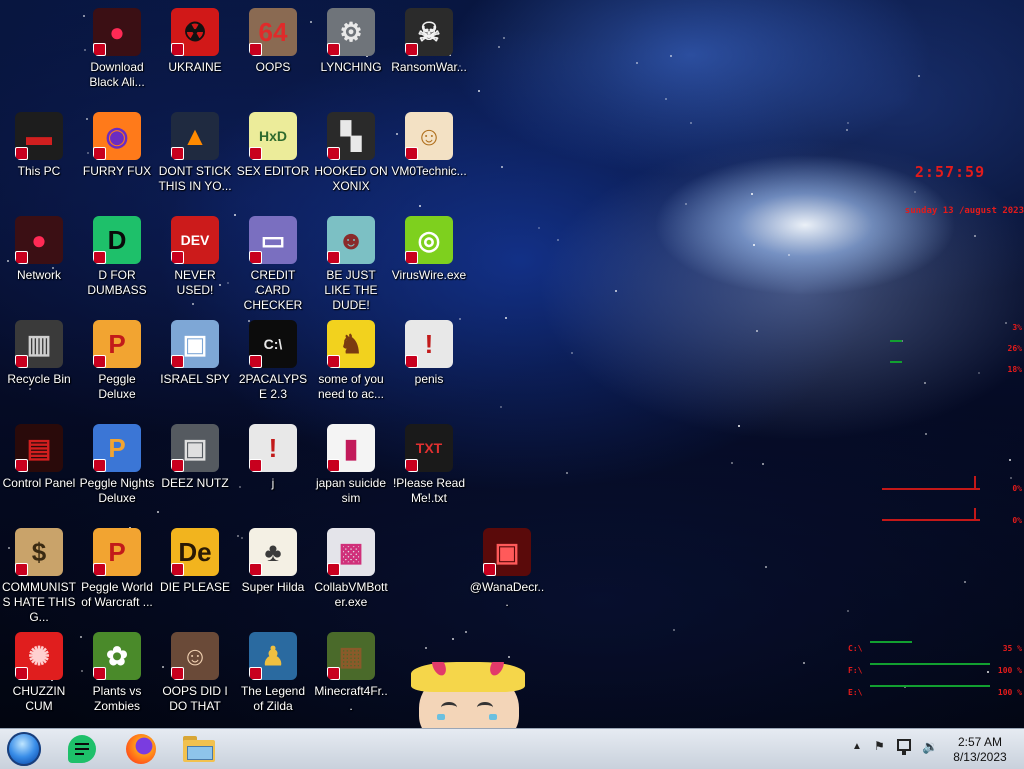 This screenshot has height=769, width=1024. Describe the element at coordinates (351, 290) in the screenshot. I see `desktop-icon-label: BE JUST LIKE THE DUDE!` at that location.